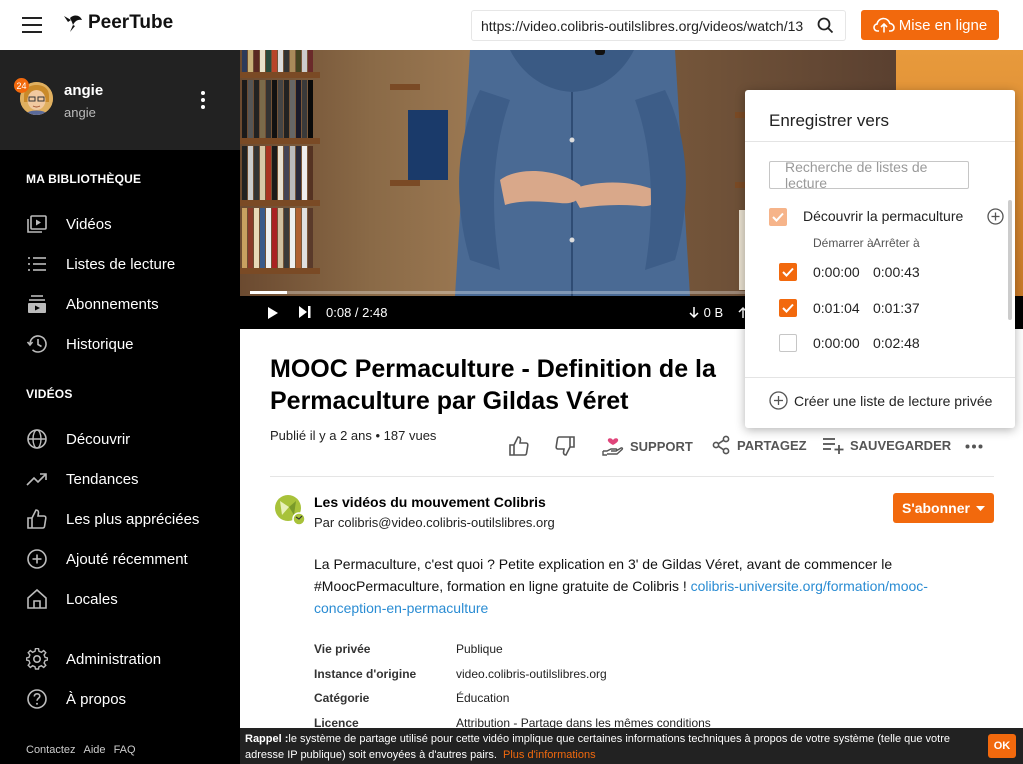 This screenshot has height=764, width=1023. I want to click on thumbs-up-icon, so click(519, 446).